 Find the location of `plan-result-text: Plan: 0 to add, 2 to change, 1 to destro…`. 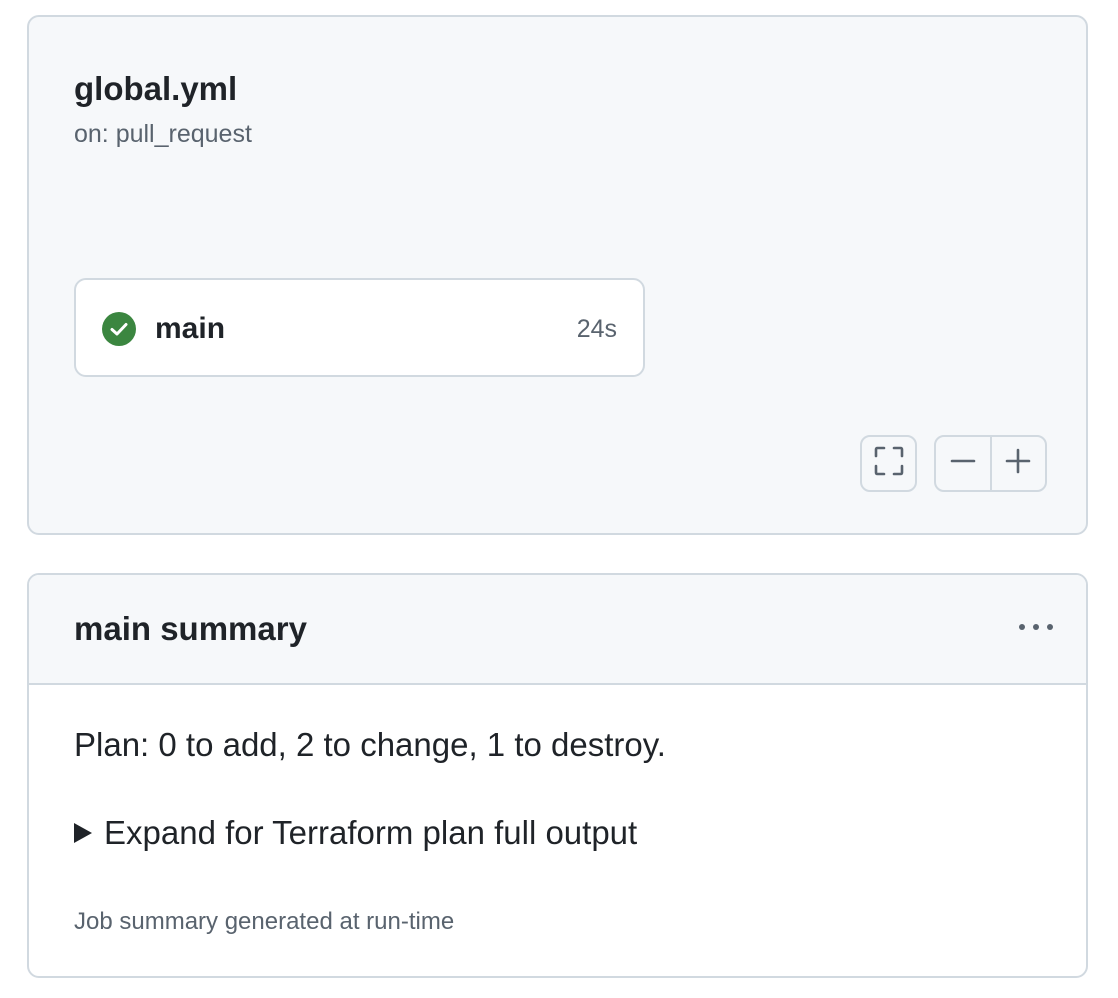

plan-result-text: Plan: 0 to add, 2 to change, 1 to destro… is located at coordinates (370, 744).